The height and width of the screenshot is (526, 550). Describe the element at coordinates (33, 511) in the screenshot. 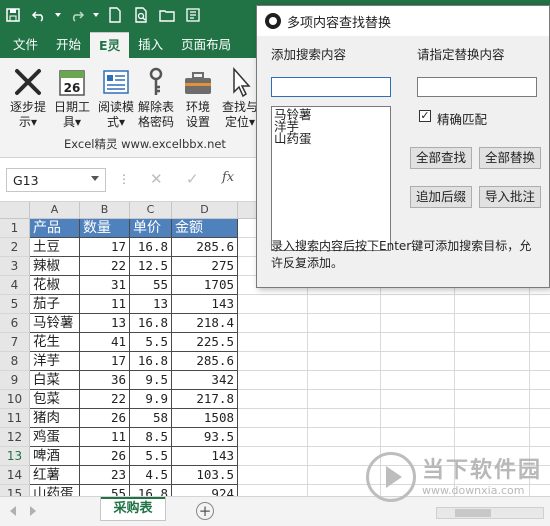

I see `next-sheet-icon` at that location.